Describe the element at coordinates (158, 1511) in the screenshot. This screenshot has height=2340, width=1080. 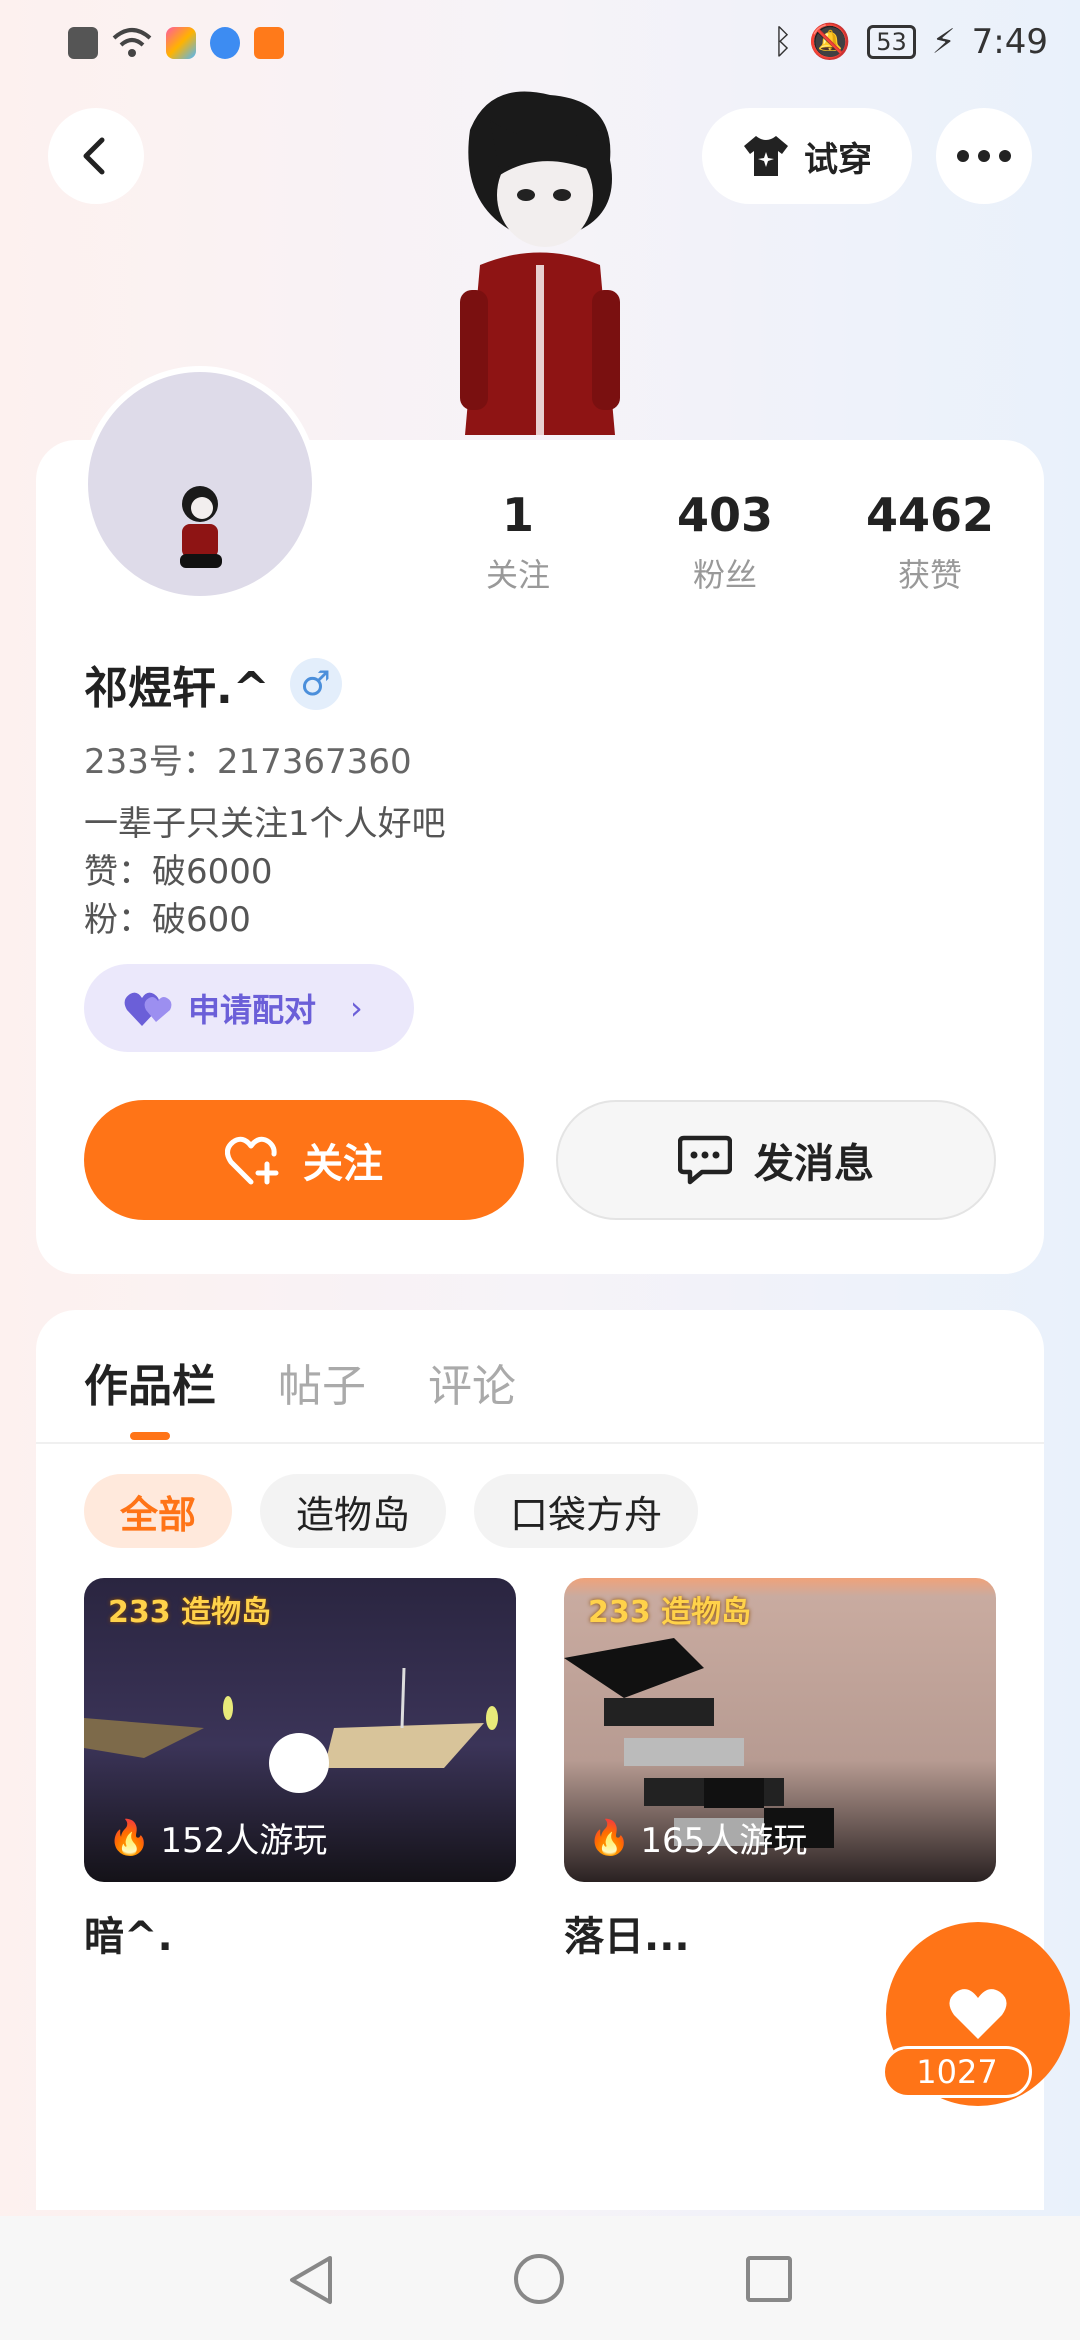
I see `filter-all: 全部` at that location.